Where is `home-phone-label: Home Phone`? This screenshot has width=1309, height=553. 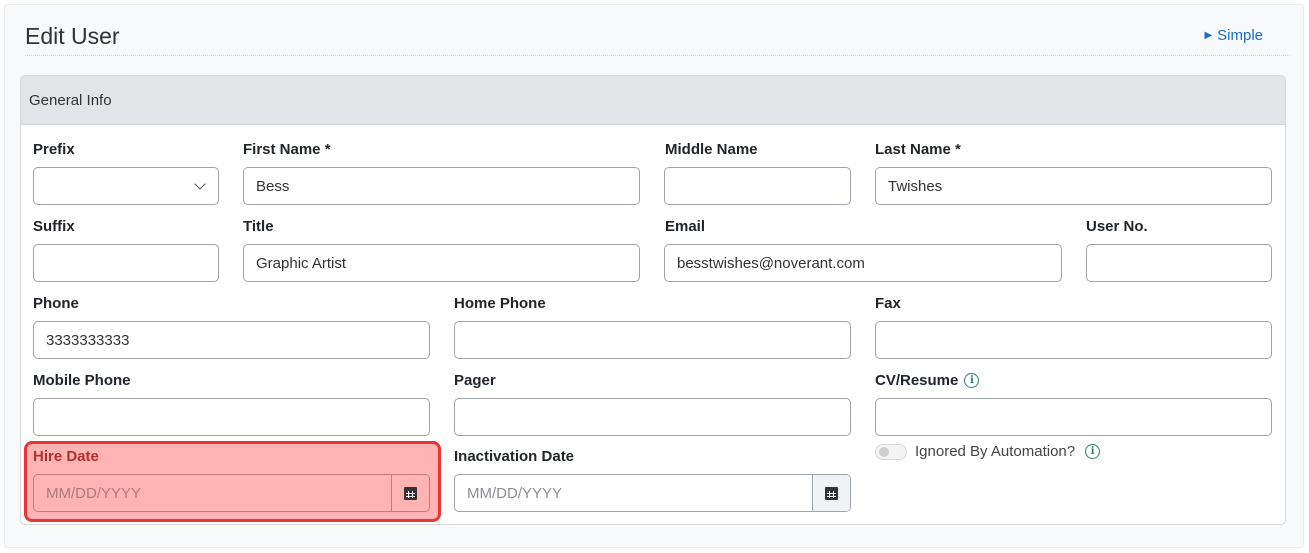 home-phone-label: Home Phone is located at coordinates (500, 303).